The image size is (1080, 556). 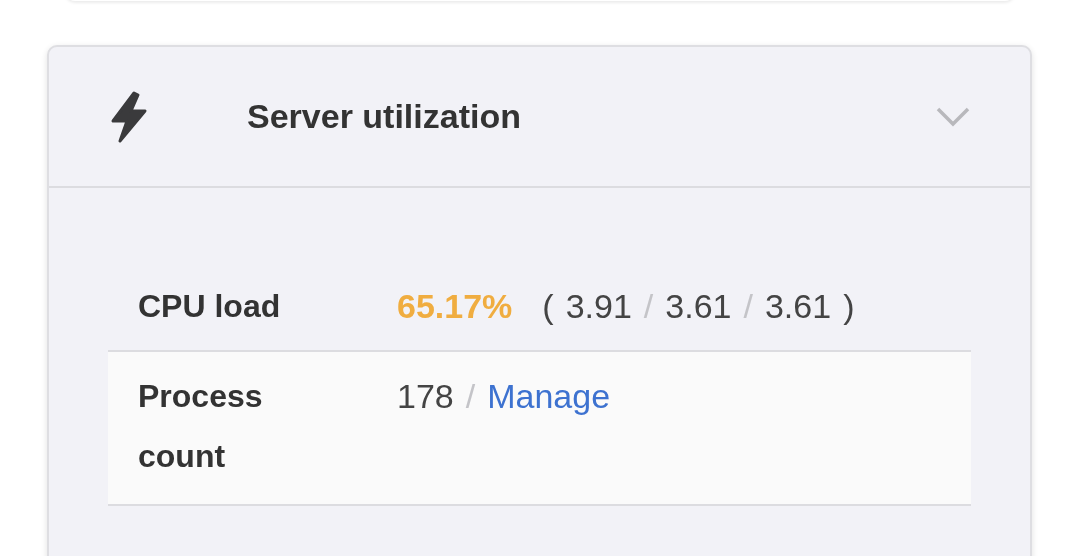 What do you see at coordinates (384, 116) in the screenshot?
I see `panel-title: Server utilization` at bounding box center [384, 116].